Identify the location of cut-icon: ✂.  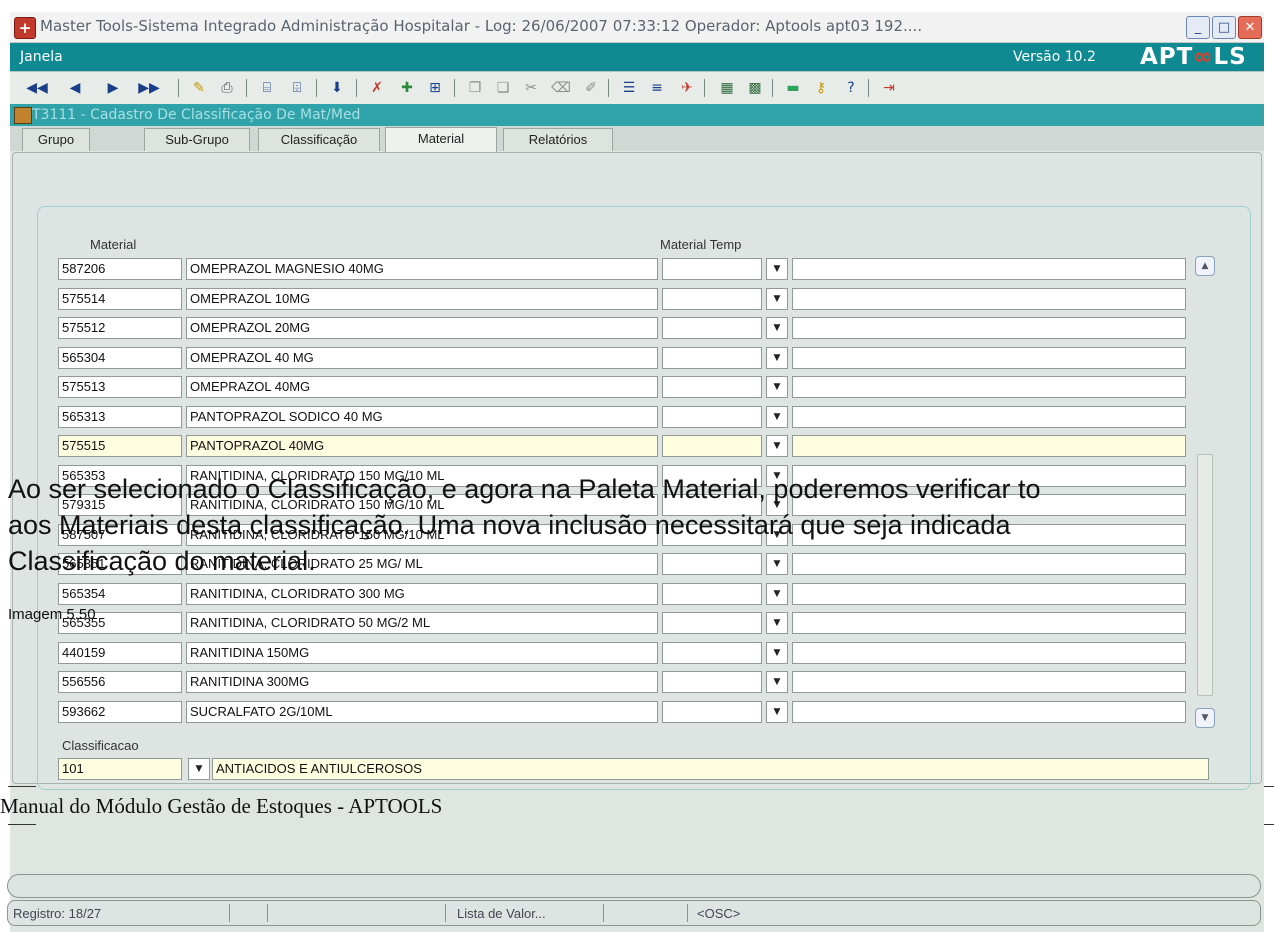
(531, 88).